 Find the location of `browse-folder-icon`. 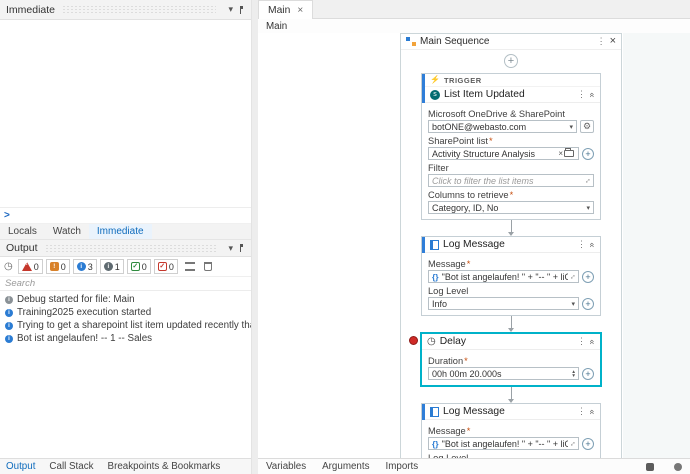

browse-folder-icon is located at coordinates (569, 152).